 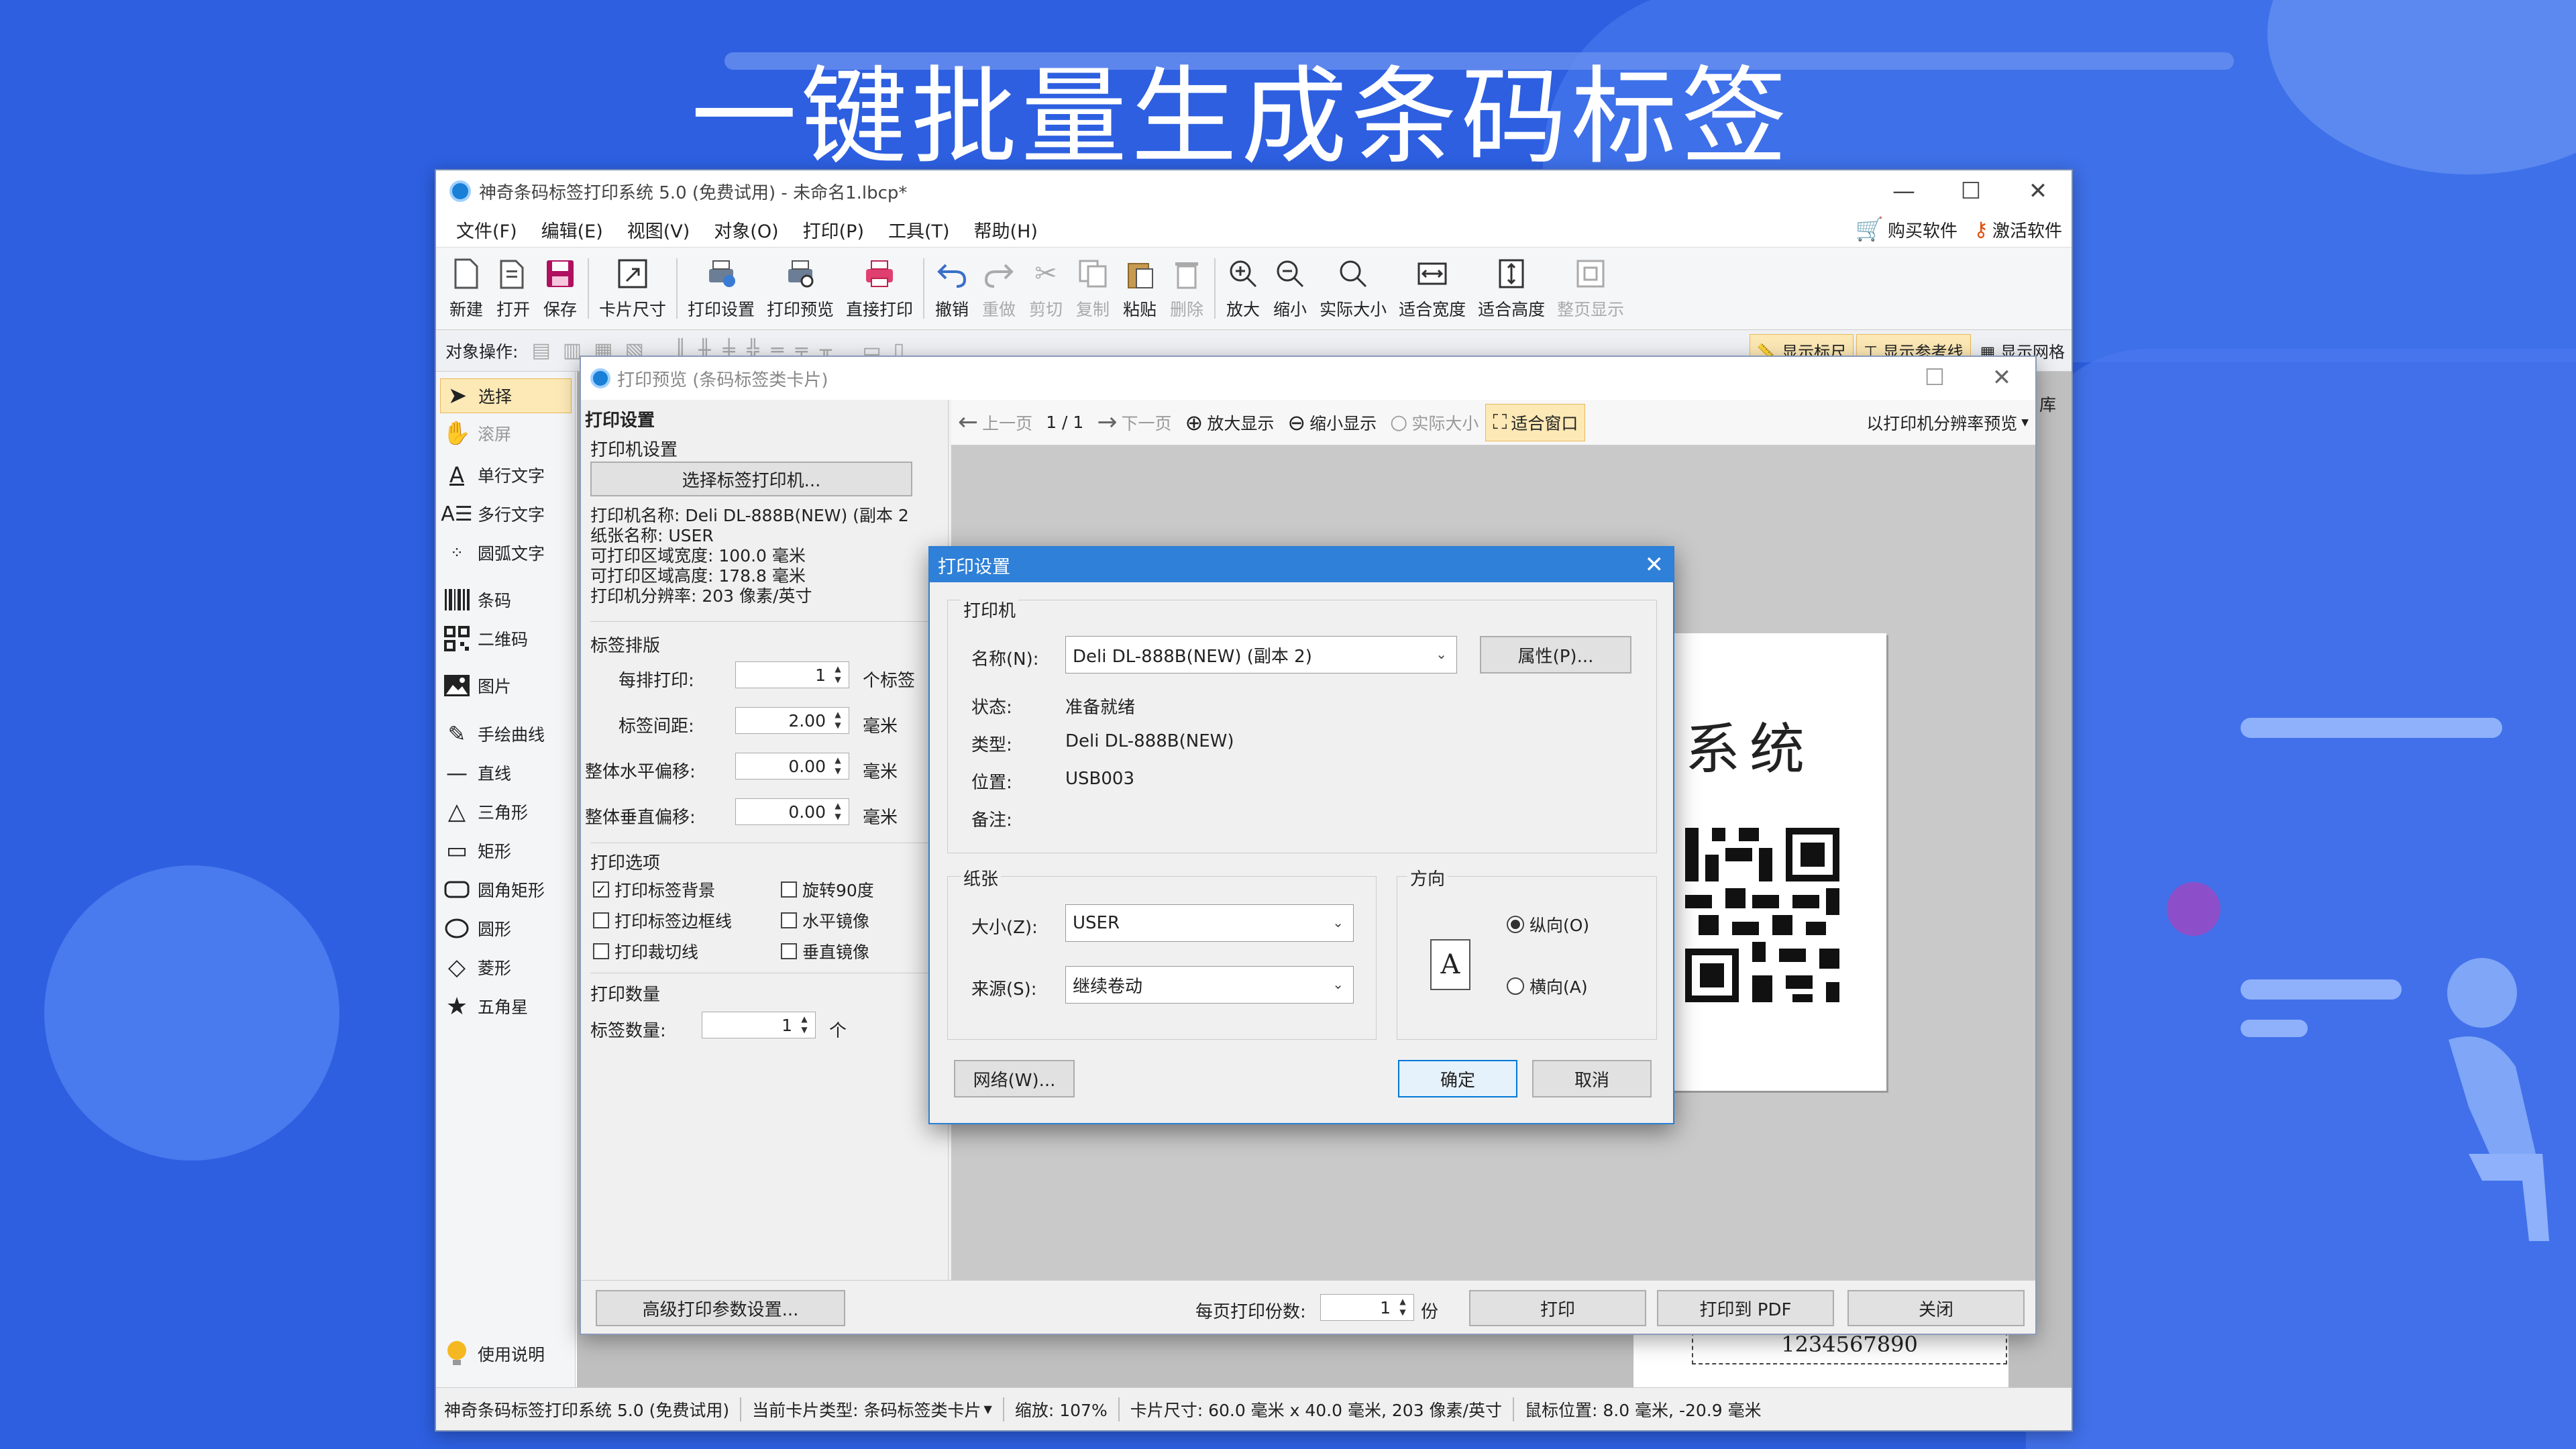 I want to click on rotate-90-checkbox: 旋转90度, so click(x=827, y=889).